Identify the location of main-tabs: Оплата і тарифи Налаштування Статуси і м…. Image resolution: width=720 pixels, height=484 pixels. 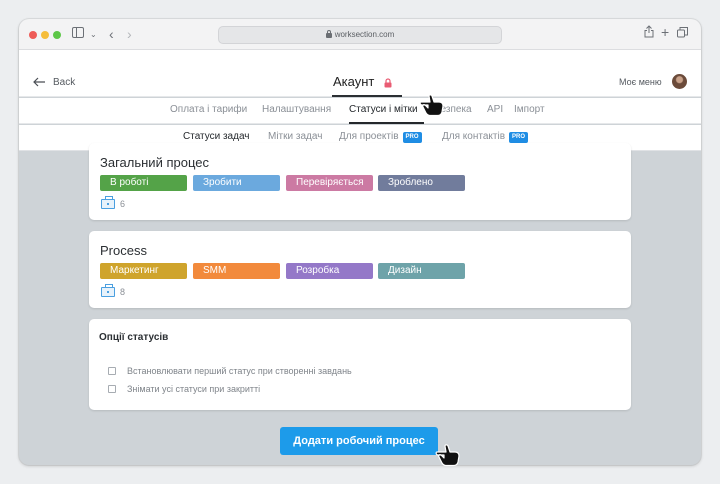
(360, 111).